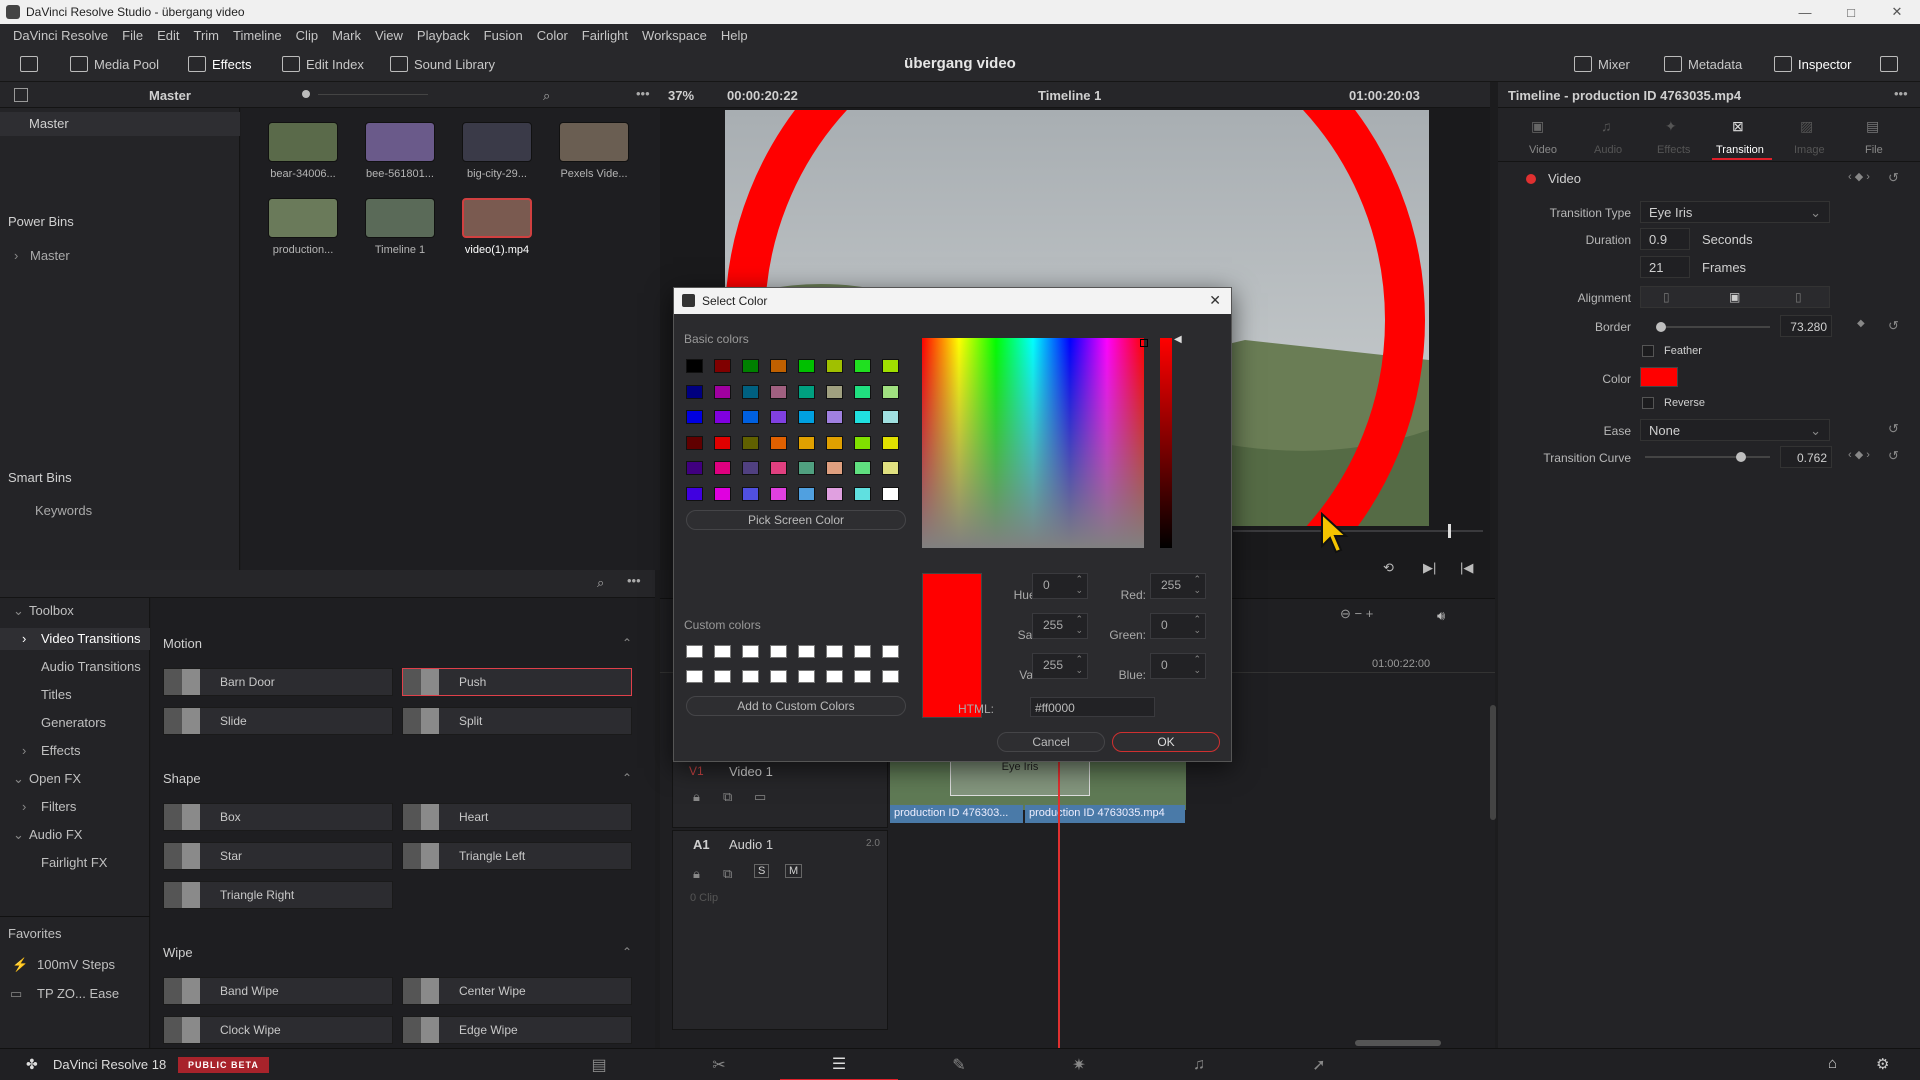 This screenshot has height=1080, width=1920. I want to click on monitor-icon, so click(29, 64).